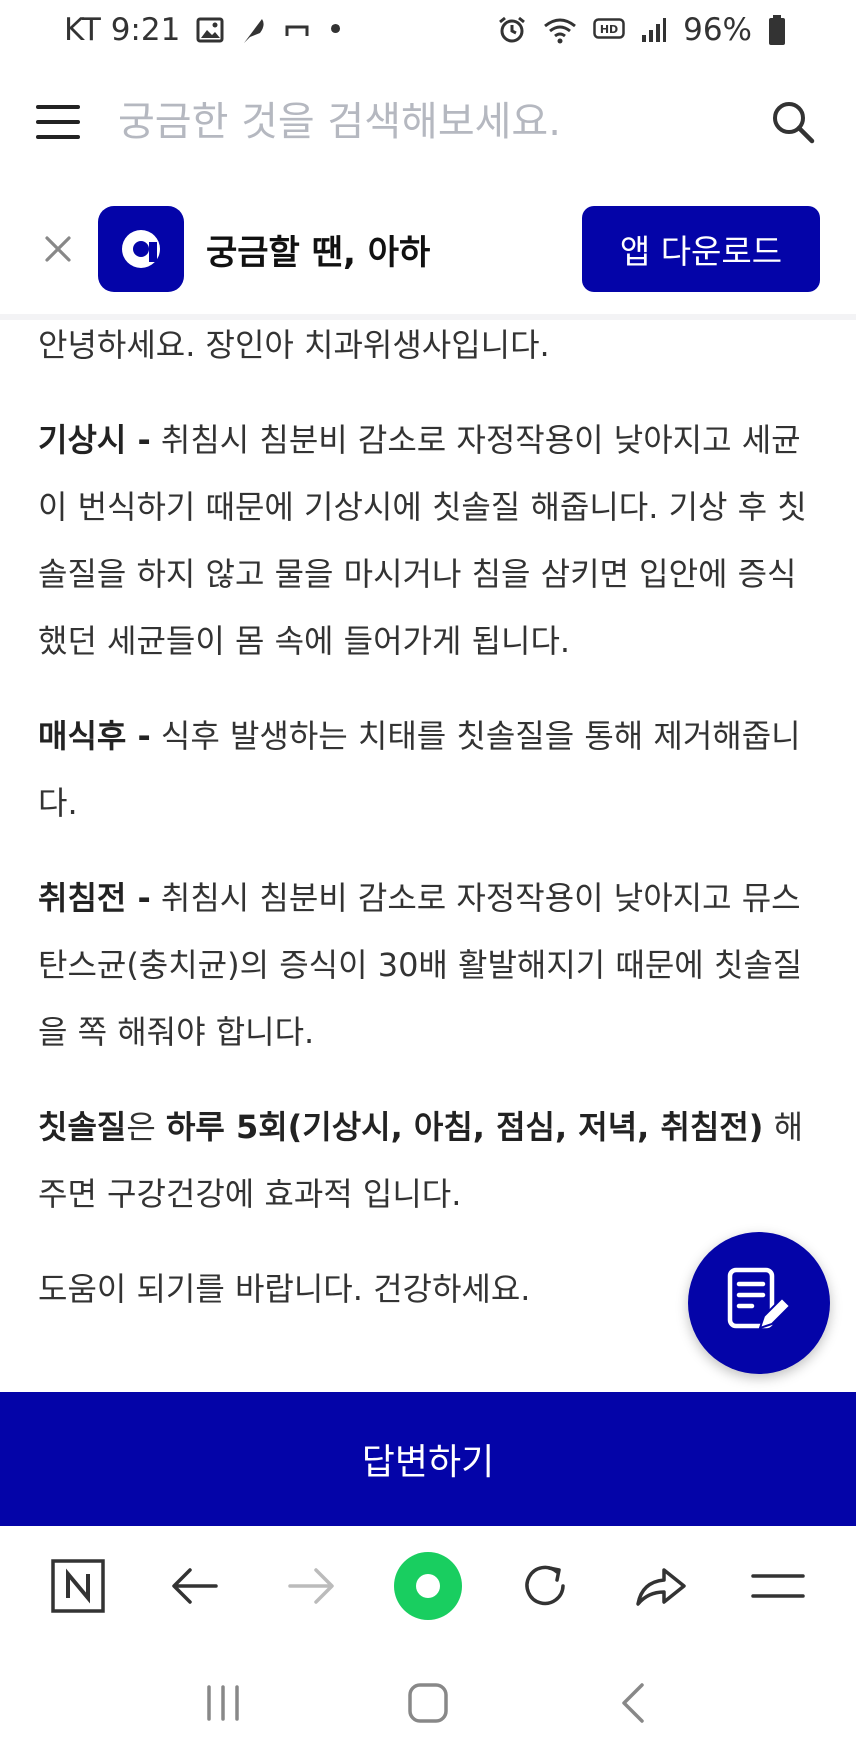  Describe the element at coordinates (223, 1703) in the screenshot. I see `recents-icon` at that location.